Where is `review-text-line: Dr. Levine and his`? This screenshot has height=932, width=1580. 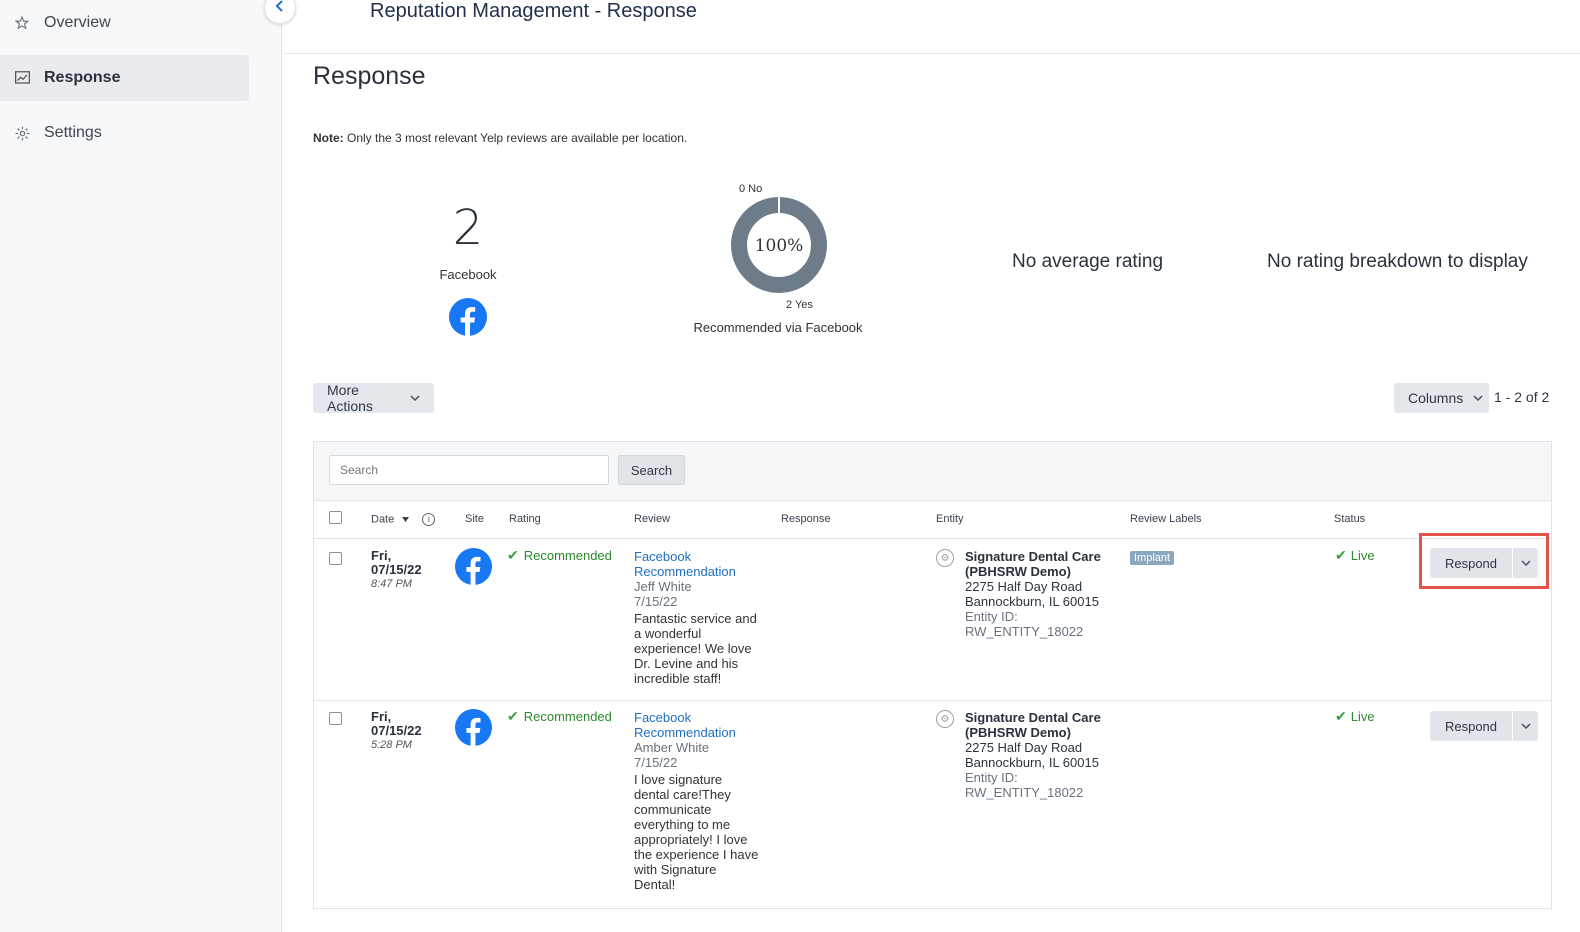 review-text-line: Dr. Levine and his is located at coordinates (686, 663).